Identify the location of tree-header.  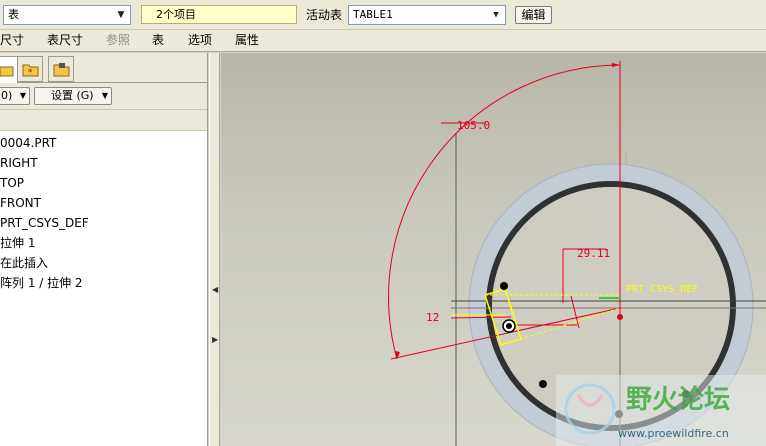
(103, 120).